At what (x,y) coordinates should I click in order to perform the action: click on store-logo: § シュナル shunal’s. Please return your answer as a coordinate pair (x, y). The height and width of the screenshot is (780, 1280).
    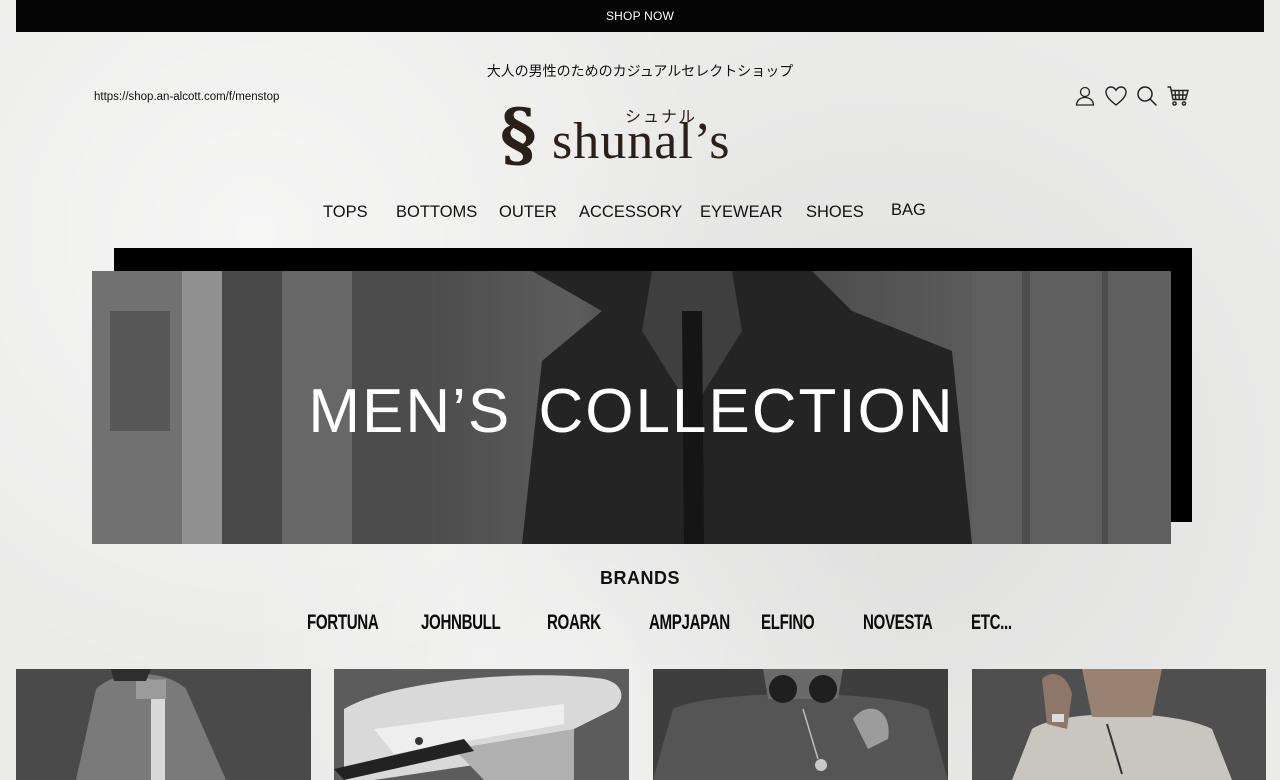
    Looking at the image, I should click on (645, 137).